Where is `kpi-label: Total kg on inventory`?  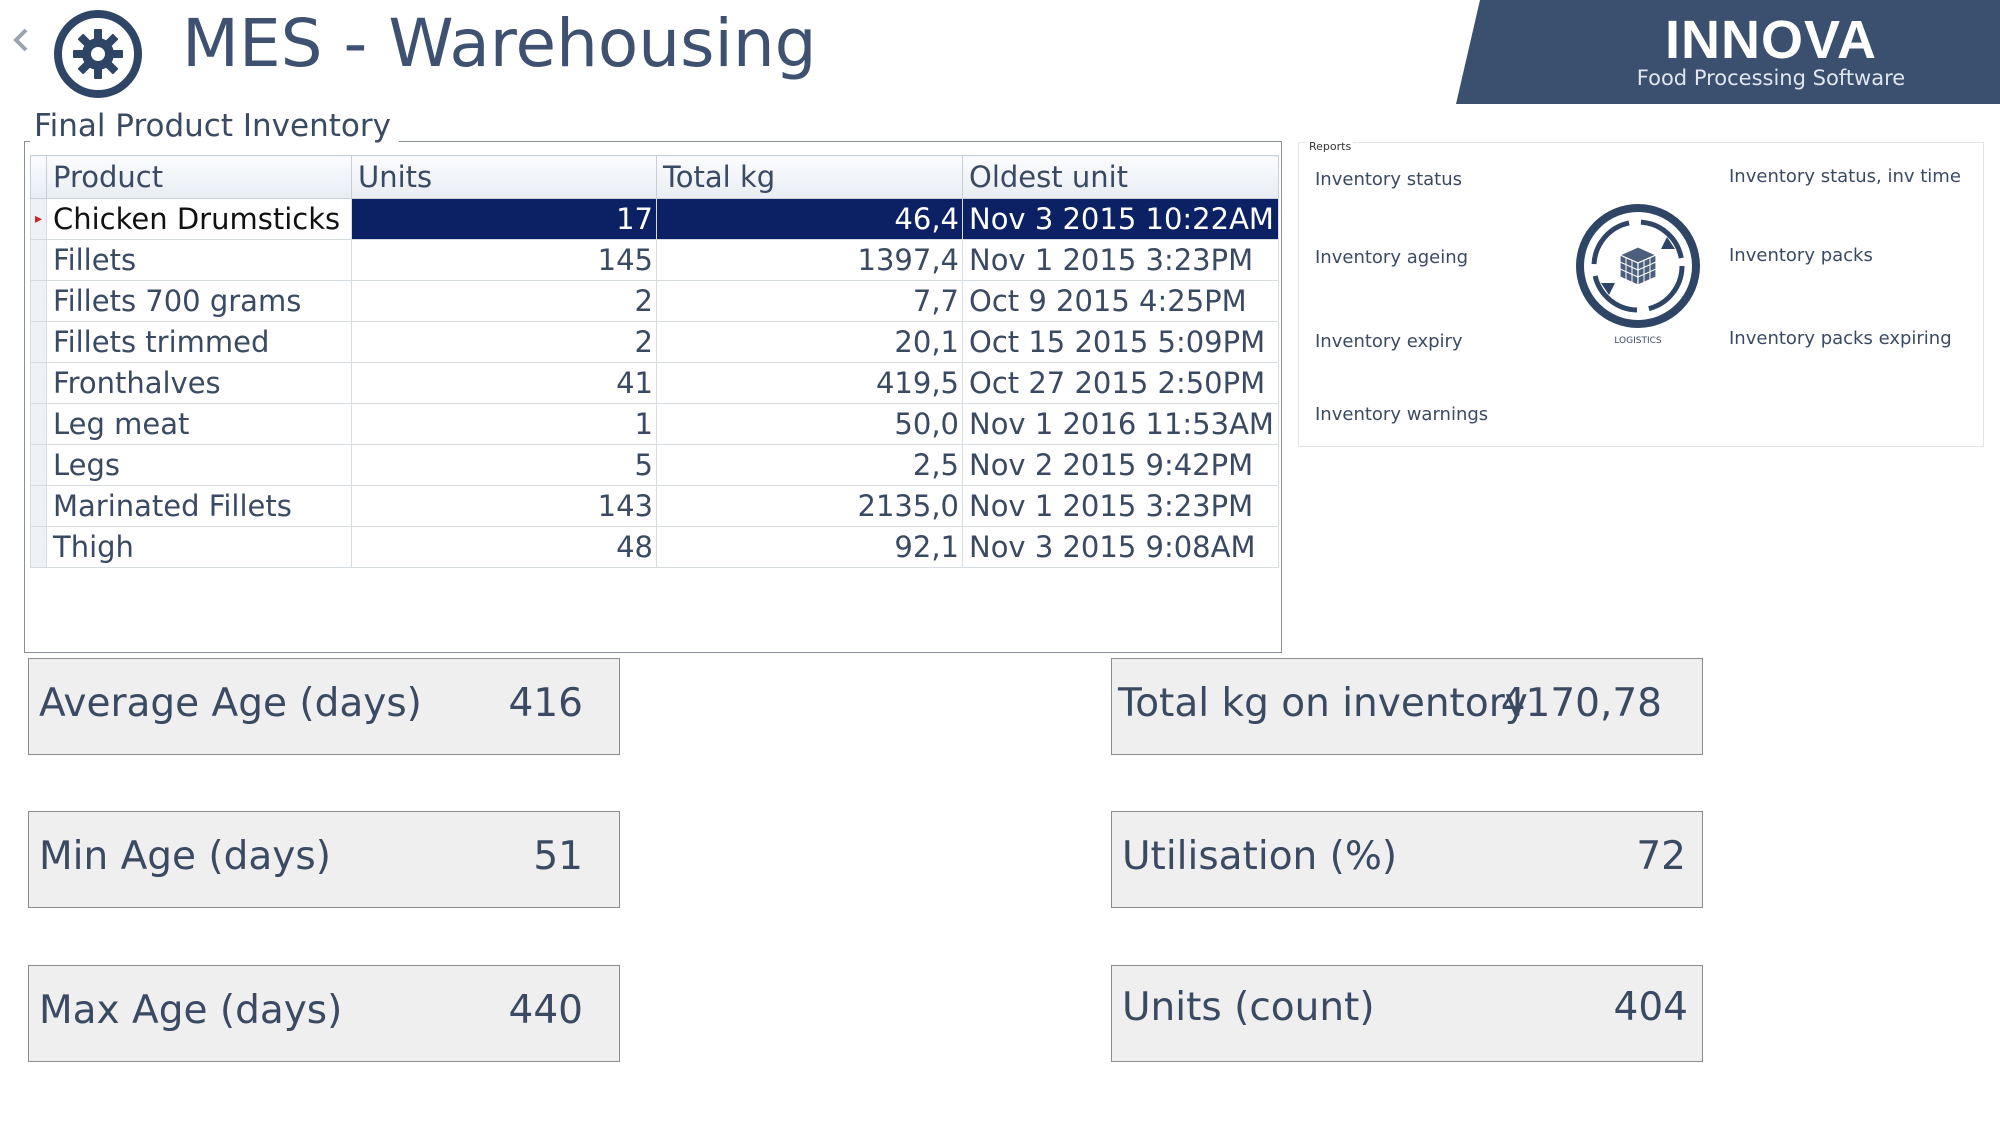
kpi-label: Total kg on inventory is located at coordinates (1323, 703).